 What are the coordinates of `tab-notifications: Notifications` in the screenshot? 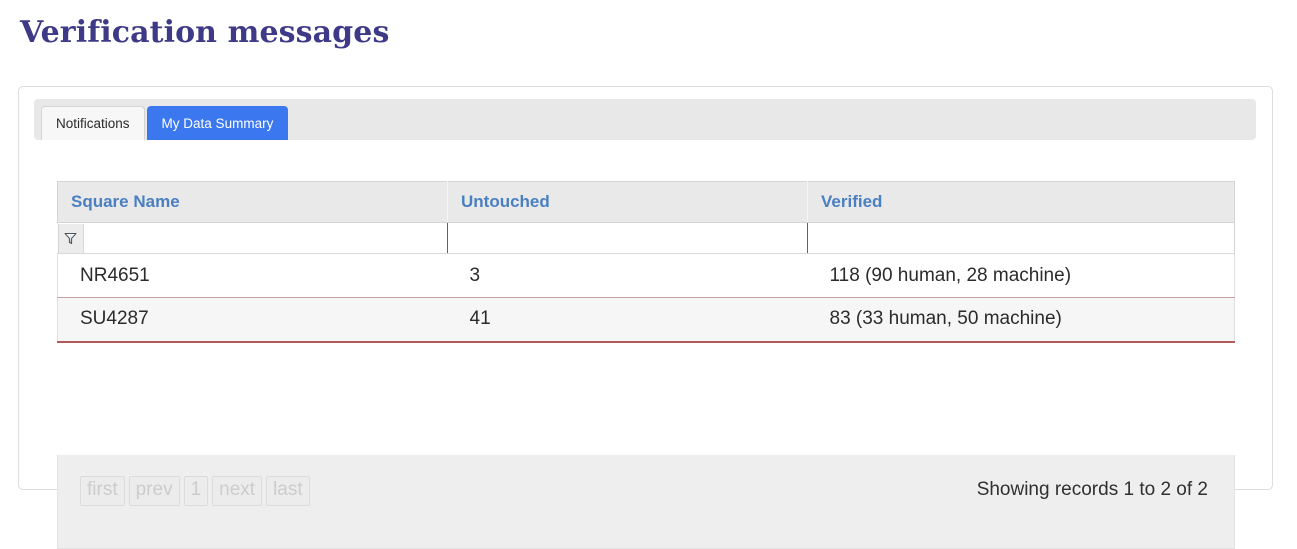 It's located at (93, 123).